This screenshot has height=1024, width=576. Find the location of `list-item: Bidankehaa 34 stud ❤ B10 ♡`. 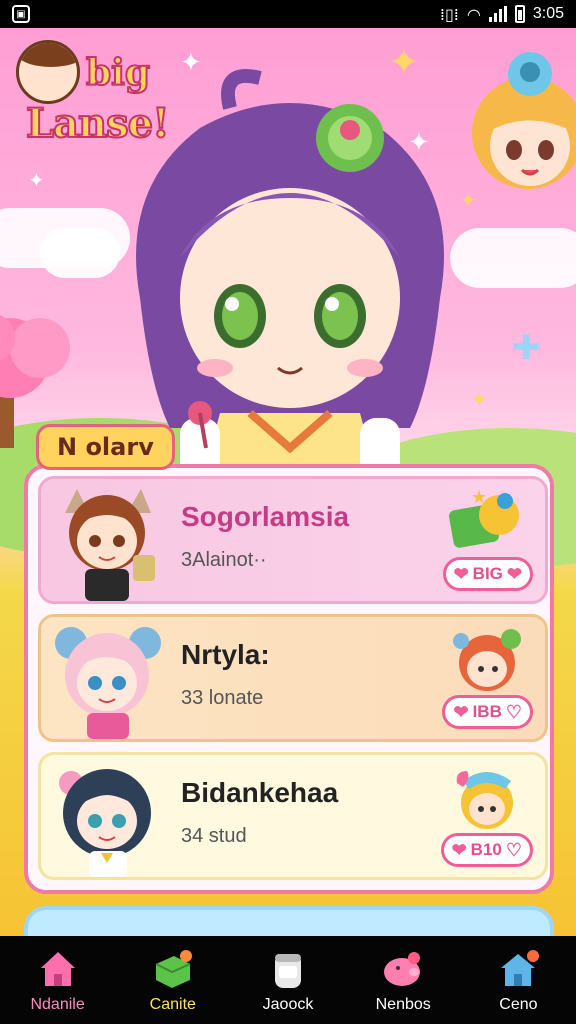

list-item: Bidankehaa 34 stud ❤ B10 ♡ is located at coordinates (293, 816).